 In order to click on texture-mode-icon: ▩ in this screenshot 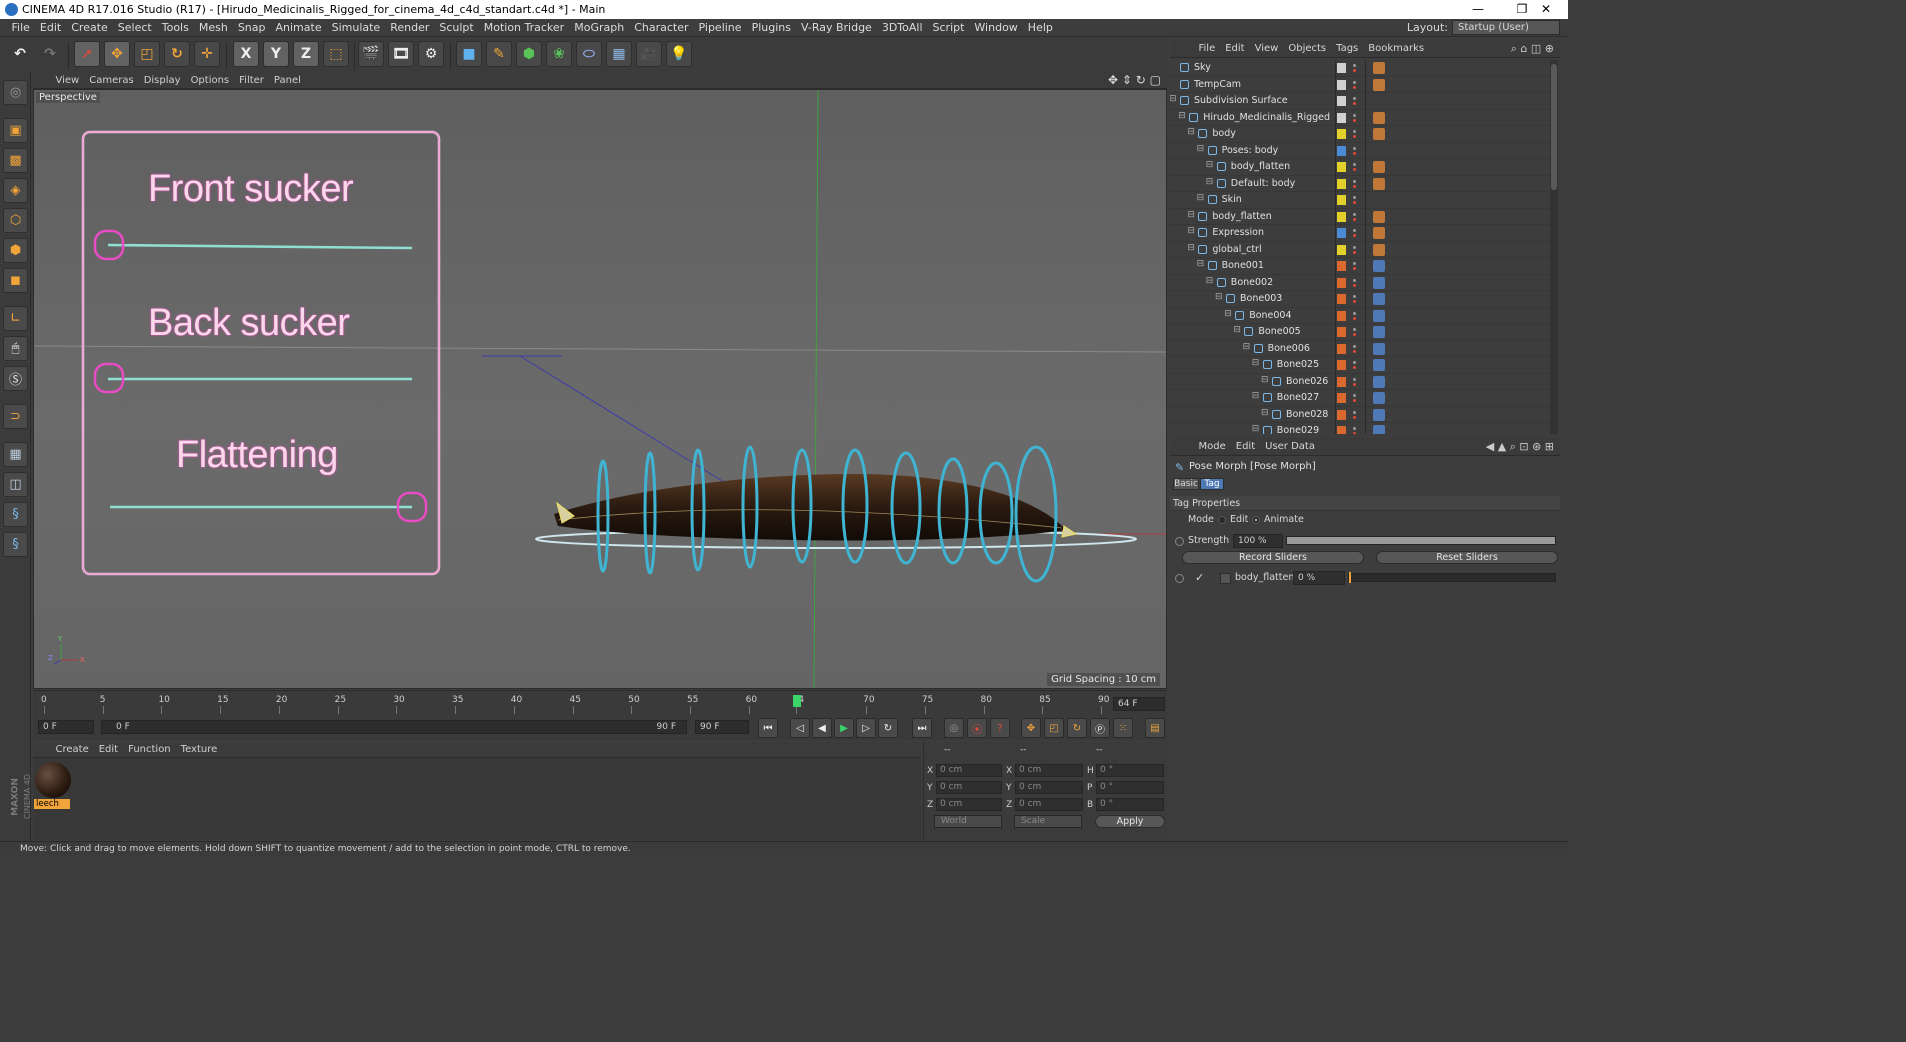, I will do `click(15, 160)`.